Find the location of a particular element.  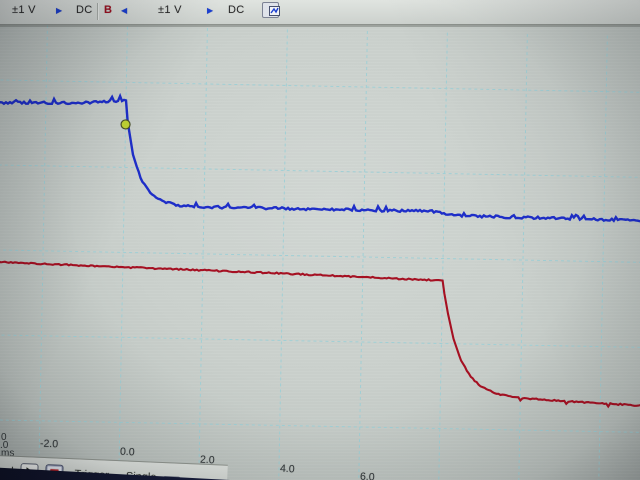

play-icon is located at coordinates (30, 472).